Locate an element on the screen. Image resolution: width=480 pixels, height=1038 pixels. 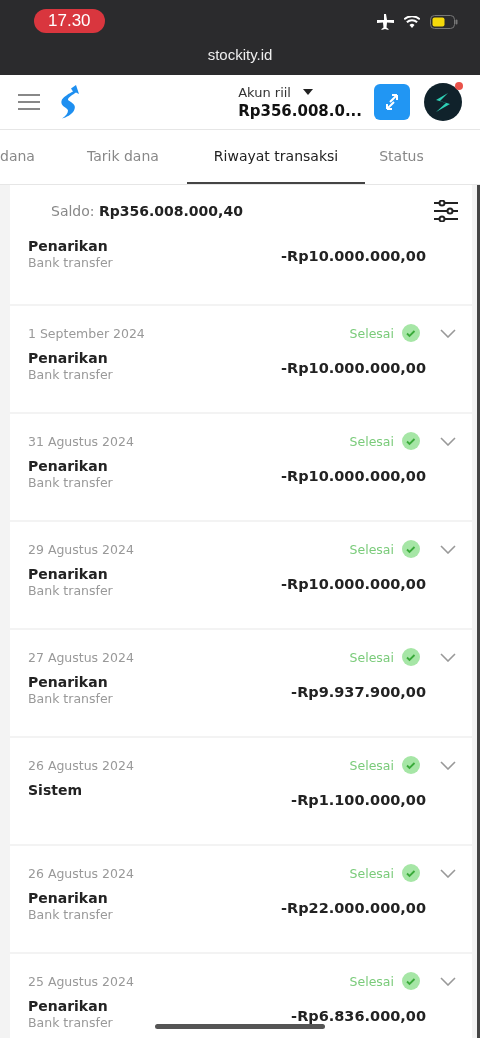
swap-arrows-icon is located at coordinates (392, 102).